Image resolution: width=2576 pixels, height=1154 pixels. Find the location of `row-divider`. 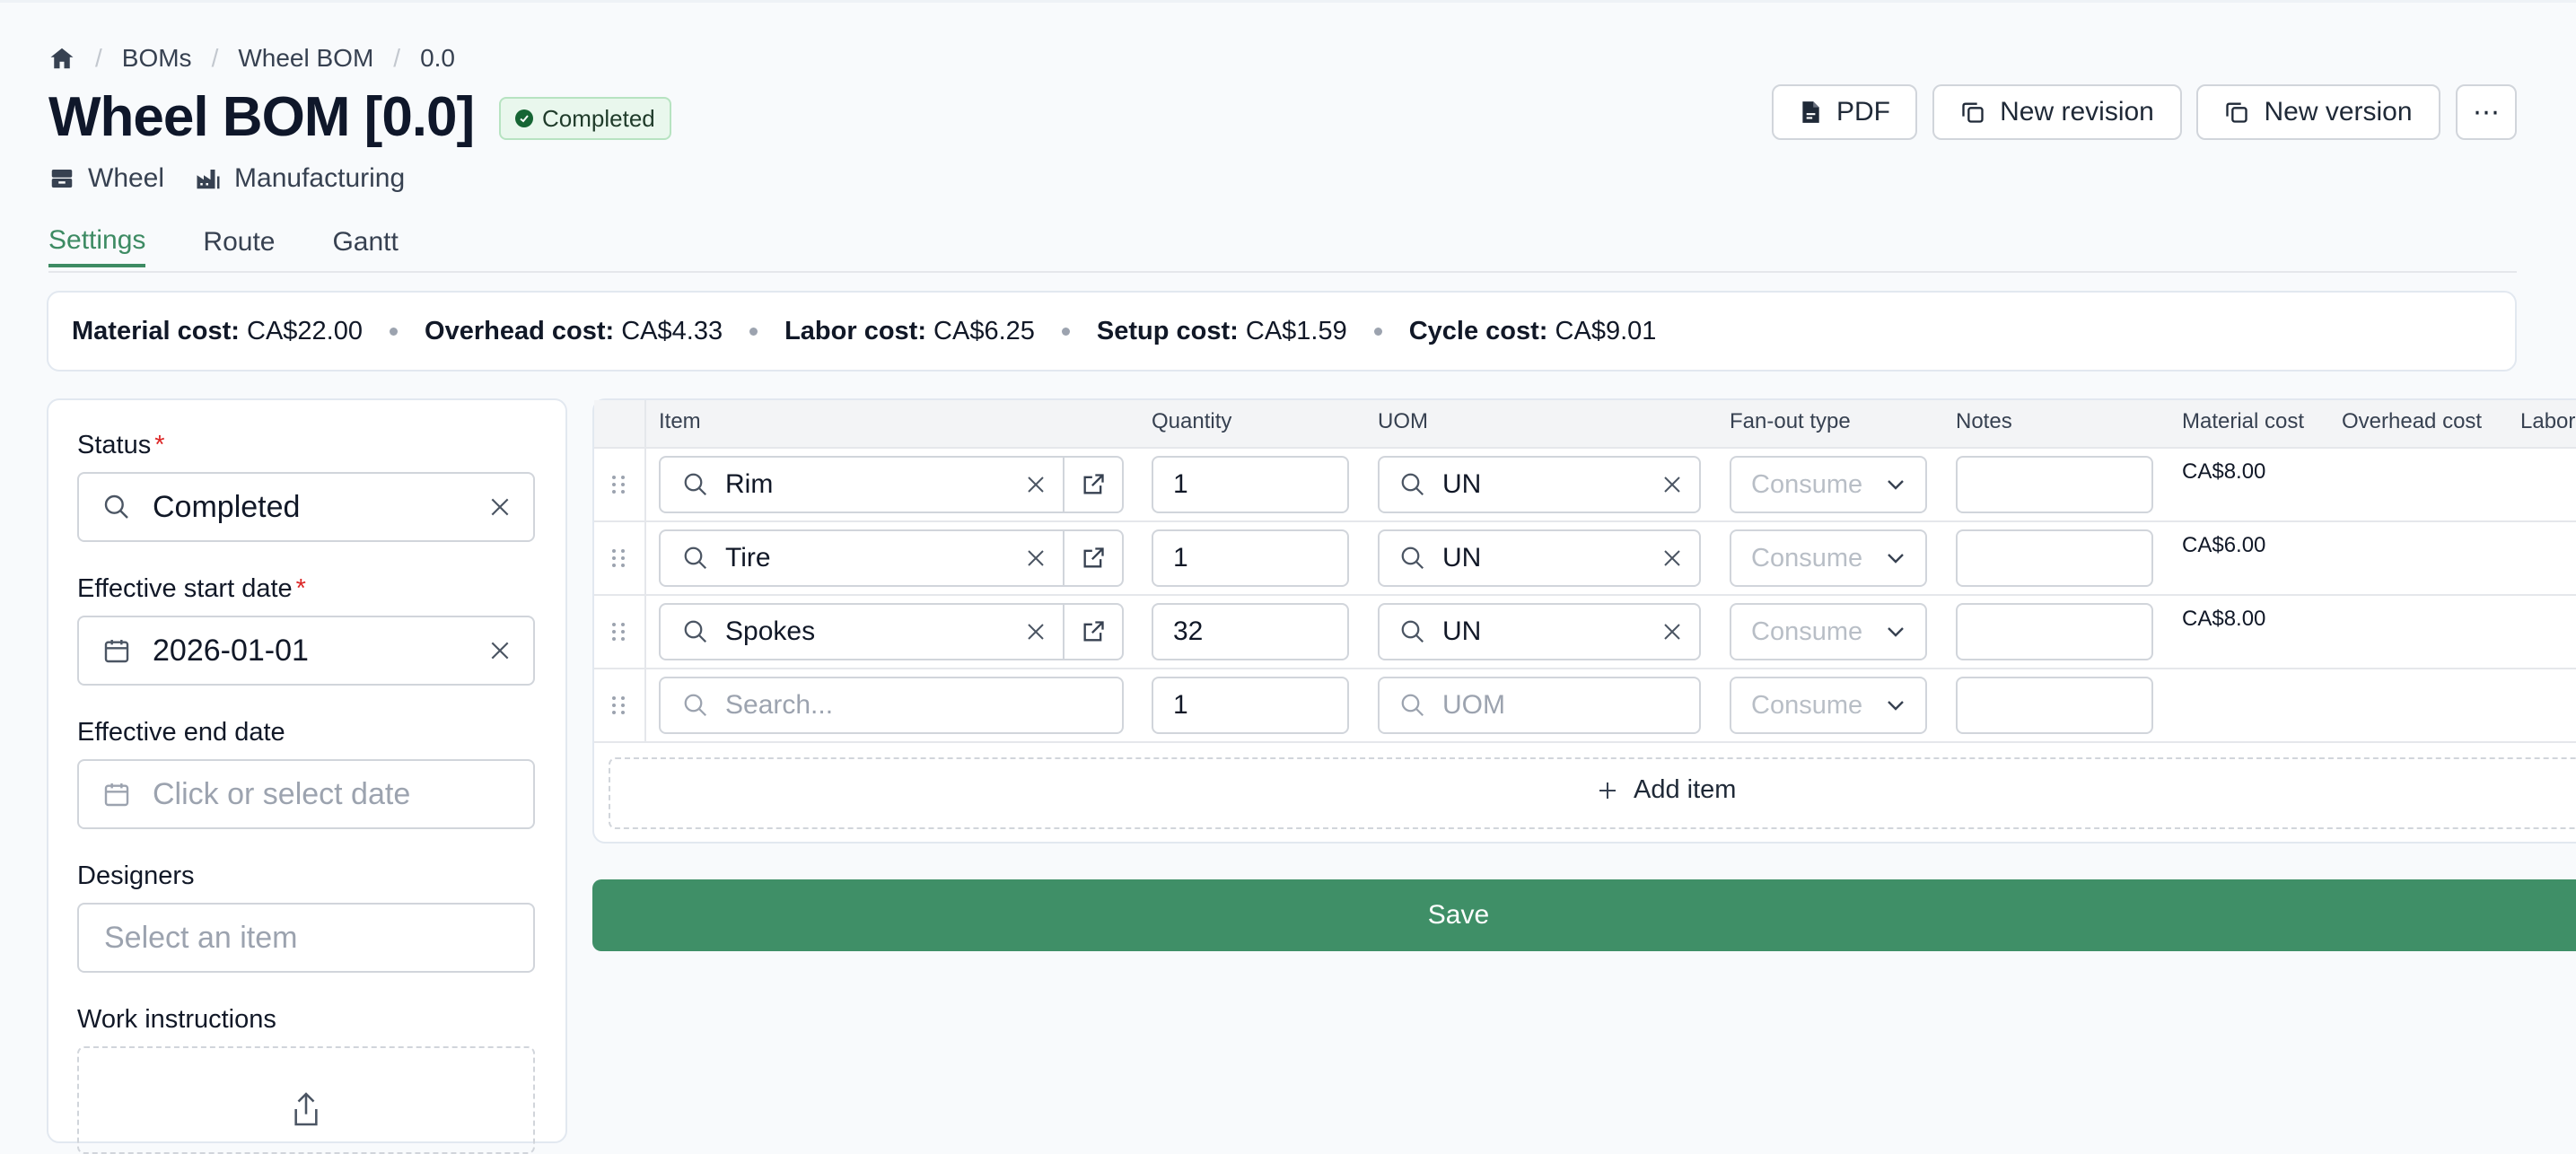

row-divider is located at coordinates (1585, 668).